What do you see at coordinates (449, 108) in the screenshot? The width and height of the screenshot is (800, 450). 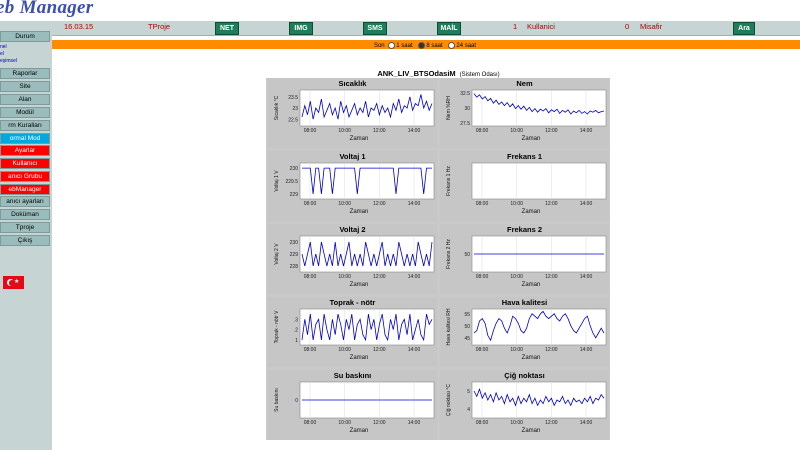 I see `y-axis-label: Nem %RH` at bounding box center [449, 108].